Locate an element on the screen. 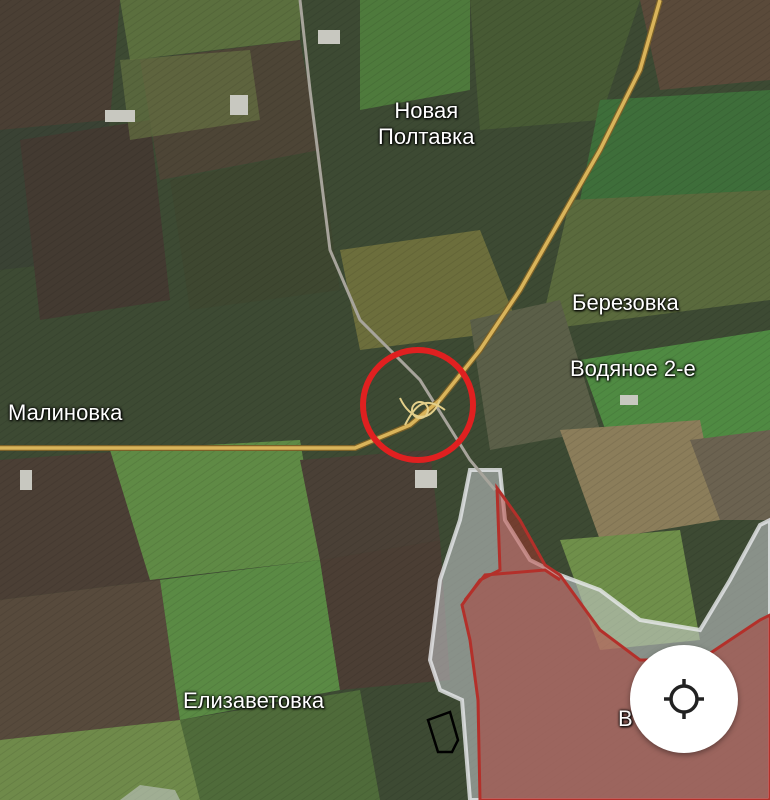 This screenshot has width=770, height=800. crosshair-target-icon is located at coordinates (684, 699).